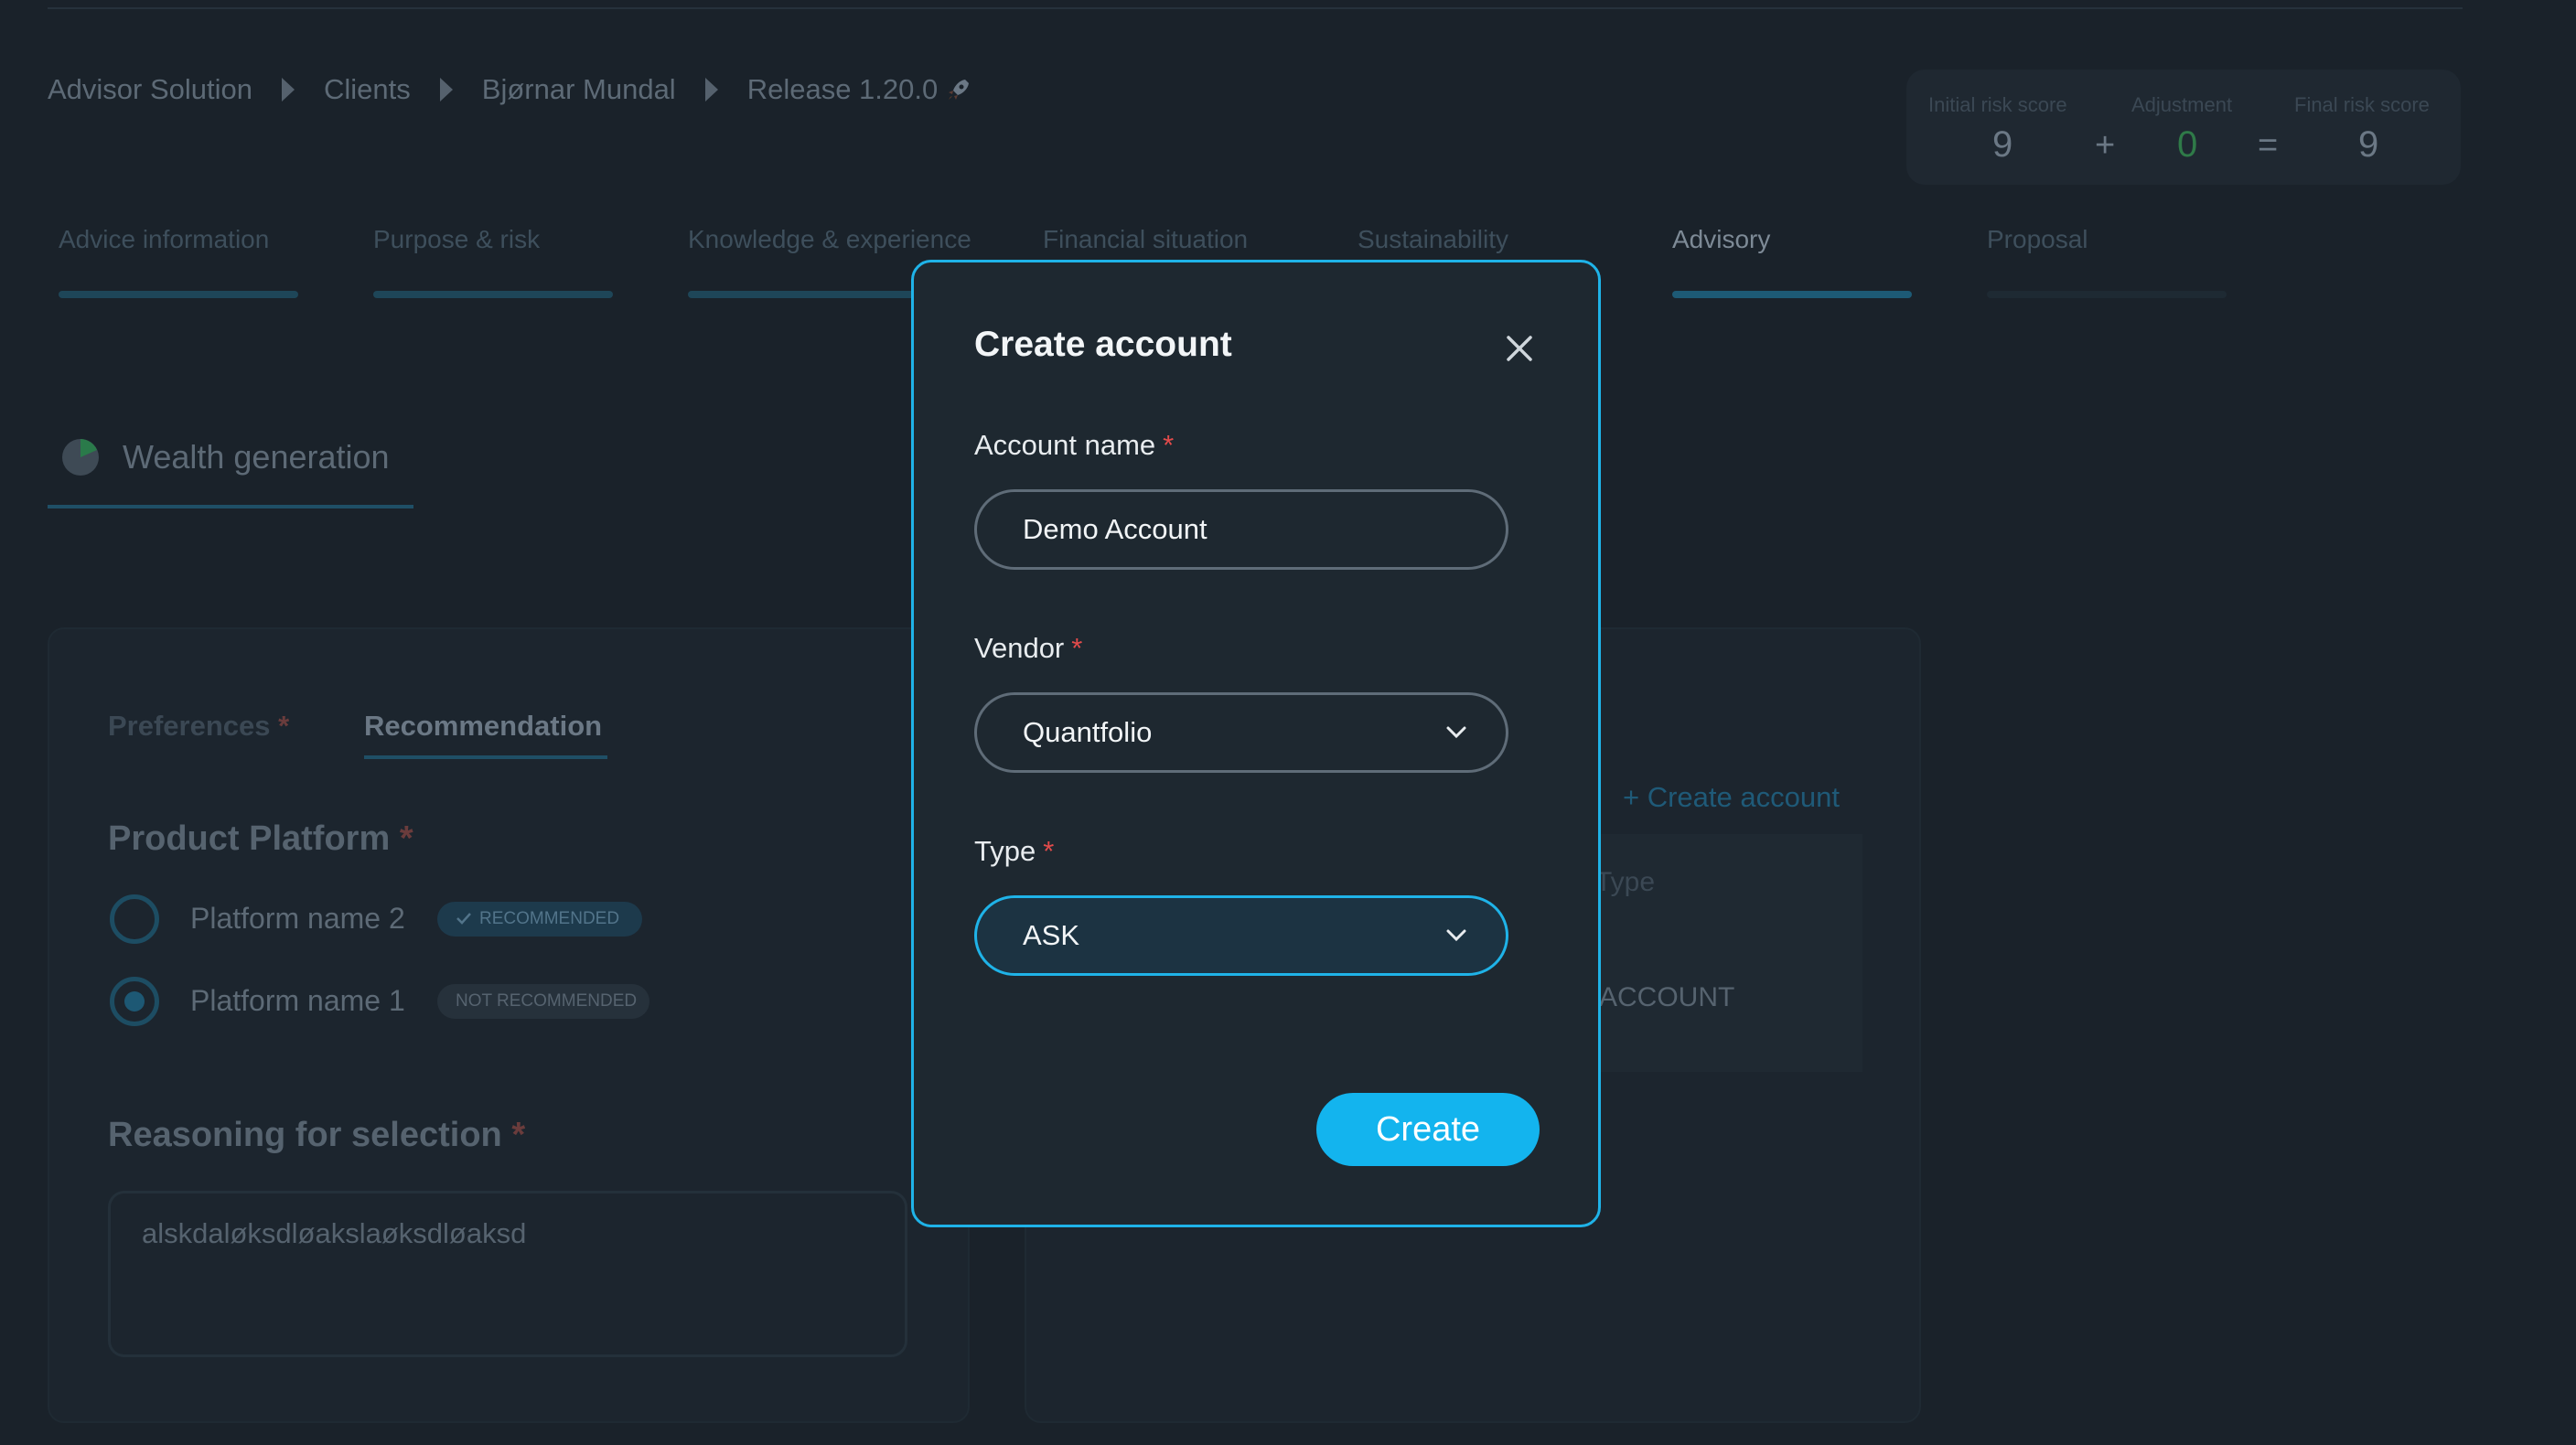 The image size is (2576, 1445). What do you see at coordinates (1088, 732) in the screenshot?
I see `vendor-select-value: Quantfolio` at bounding box center [1088, 732].